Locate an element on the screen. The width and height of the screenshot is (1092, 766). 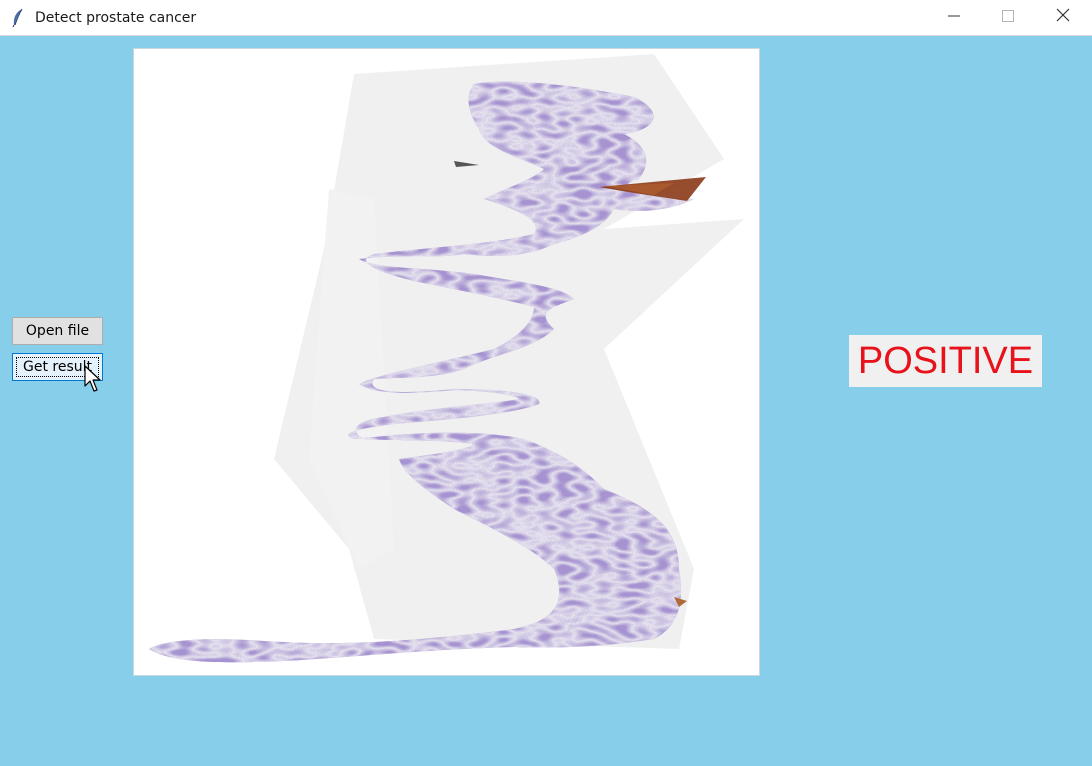
minimize-button is located at coordinates (954, 17).